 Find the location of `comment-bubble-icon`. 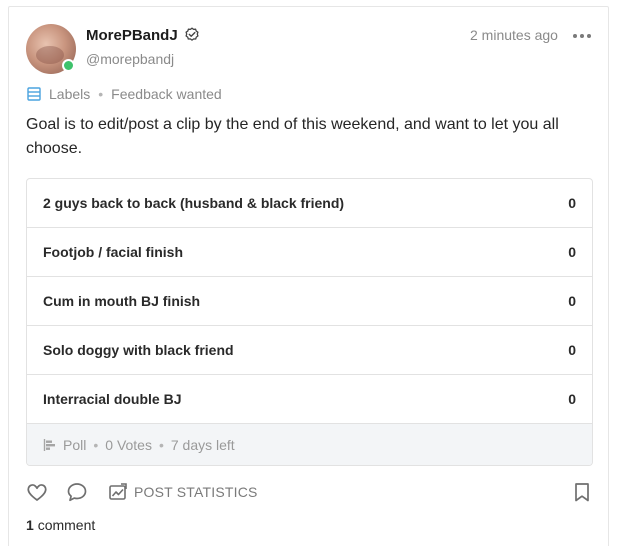

comment-bubble-icon is located at coordinates (77, 492).